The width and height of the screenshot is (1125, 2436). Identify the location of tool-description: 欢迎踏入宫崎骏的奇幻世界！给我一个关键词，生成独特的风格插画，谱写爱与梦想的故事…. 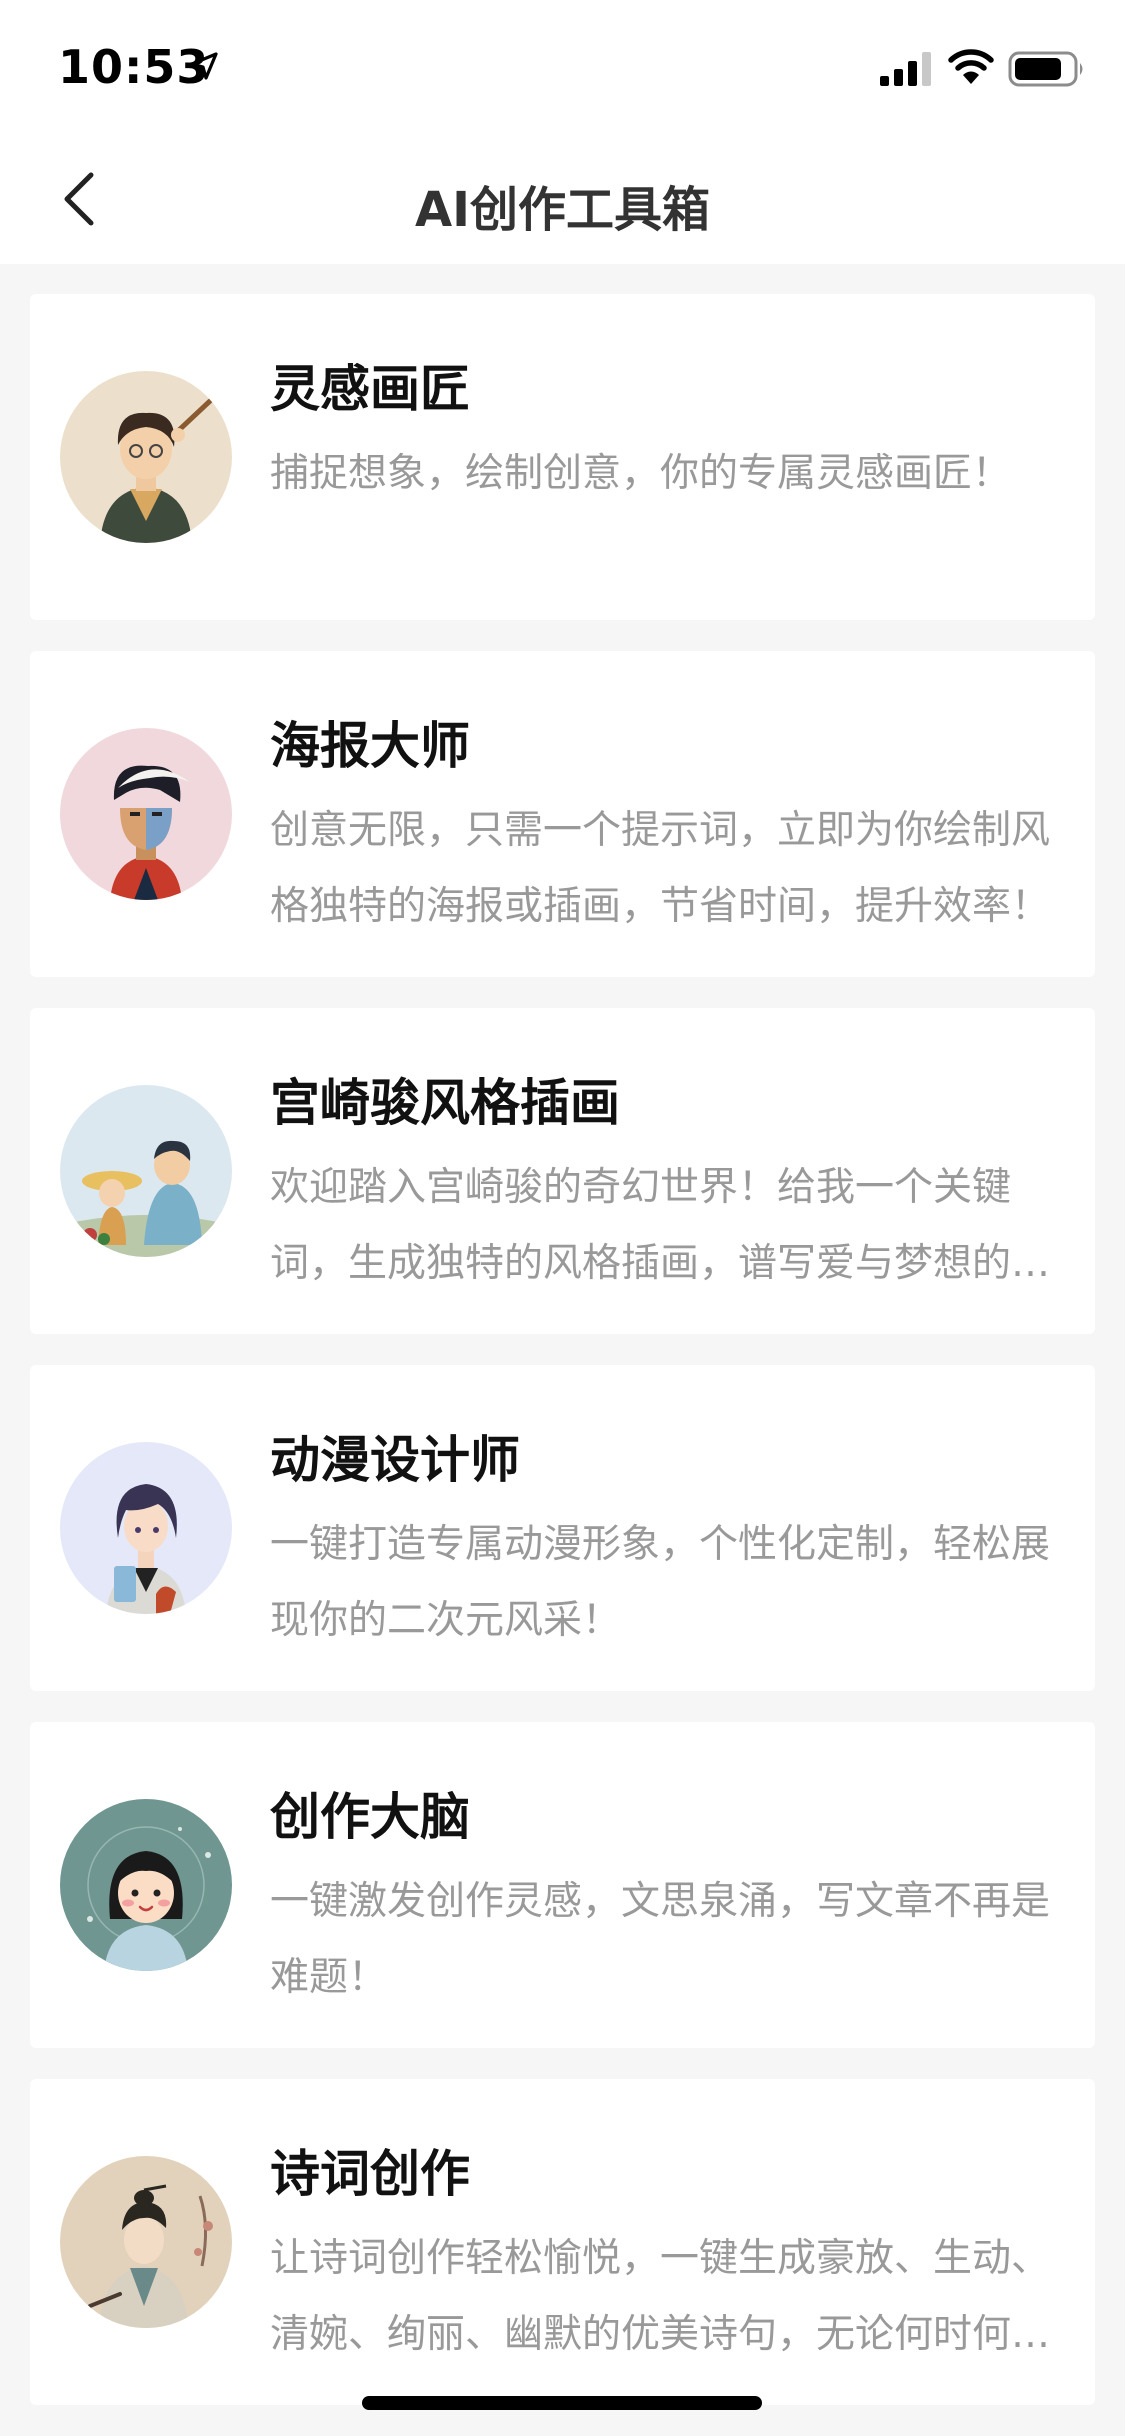
(660, 1225).